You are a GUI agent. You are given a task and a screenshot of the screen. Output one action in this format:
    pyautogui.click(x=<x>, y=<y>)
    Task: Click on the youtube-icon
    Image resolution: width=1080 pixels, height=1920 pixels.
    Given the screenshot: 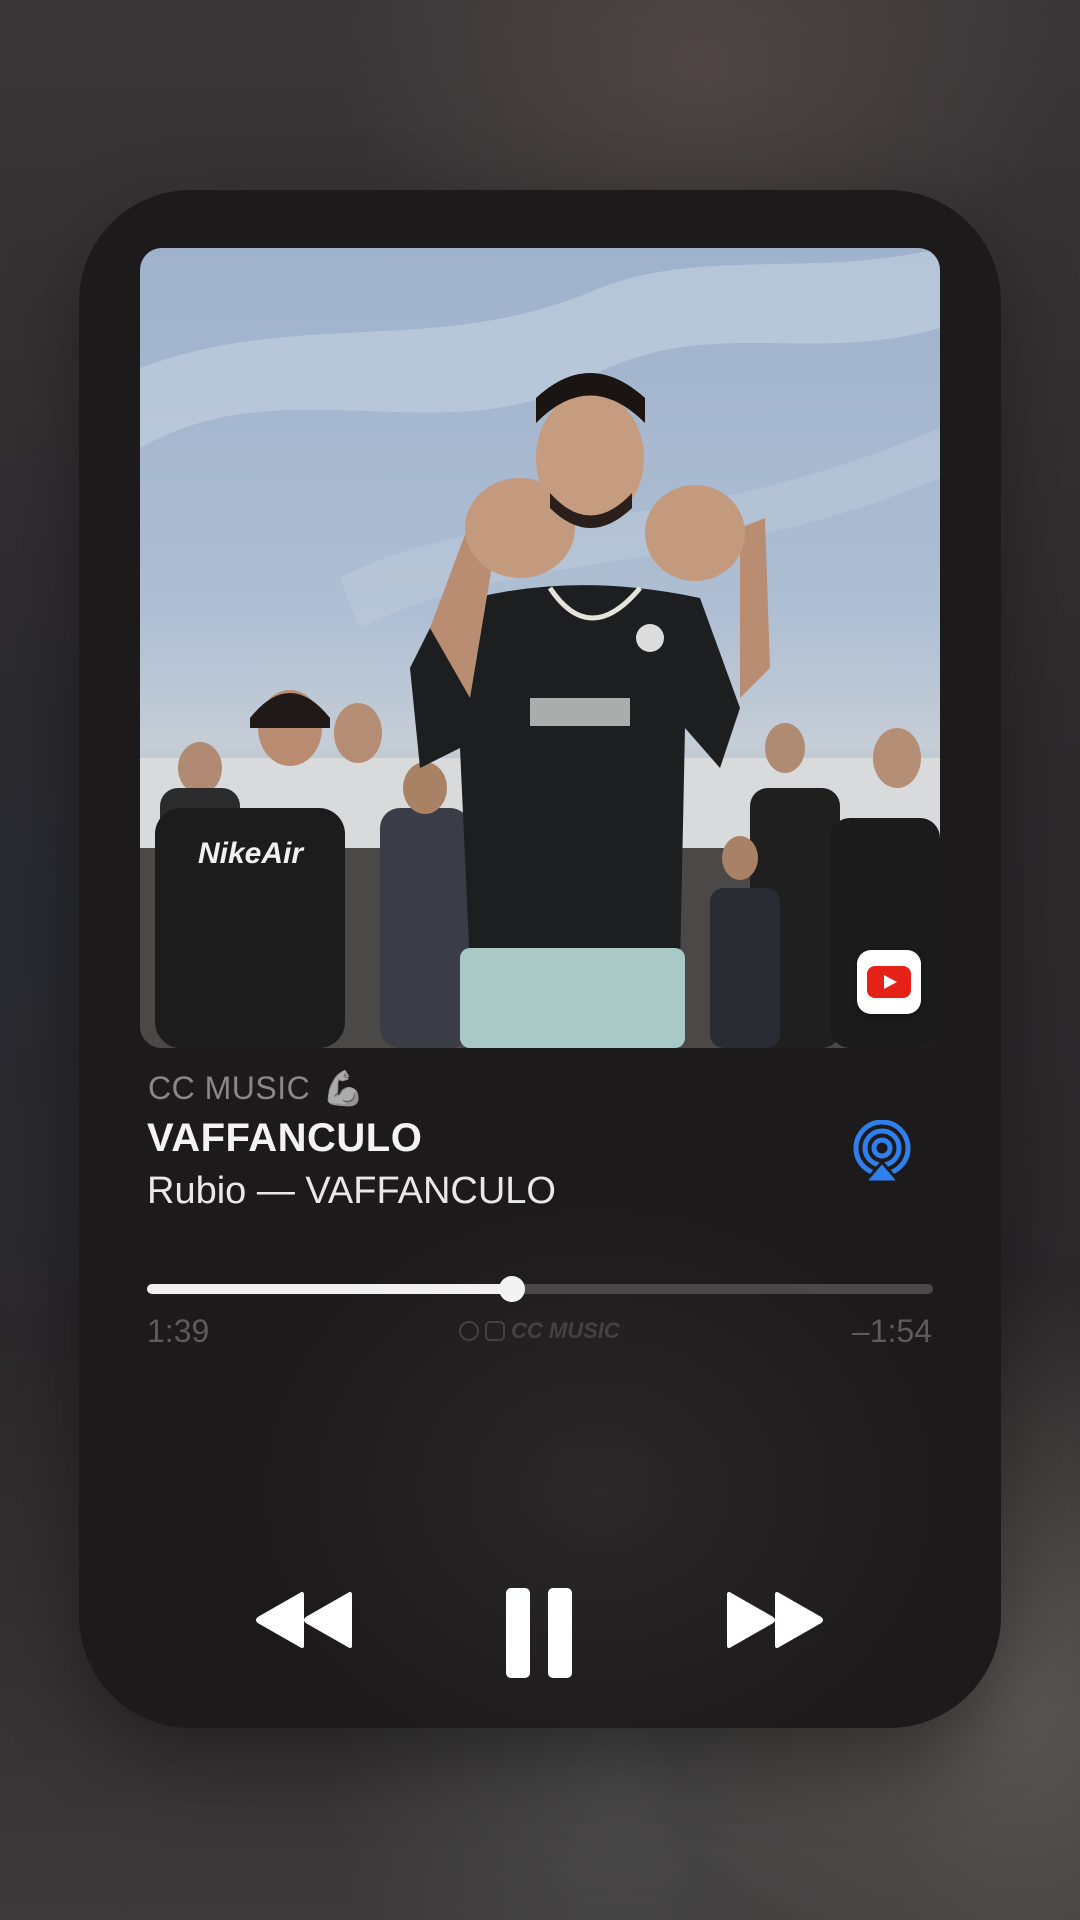 What is the action you would take?
    pyautogui.click(x=889, y=982)
    